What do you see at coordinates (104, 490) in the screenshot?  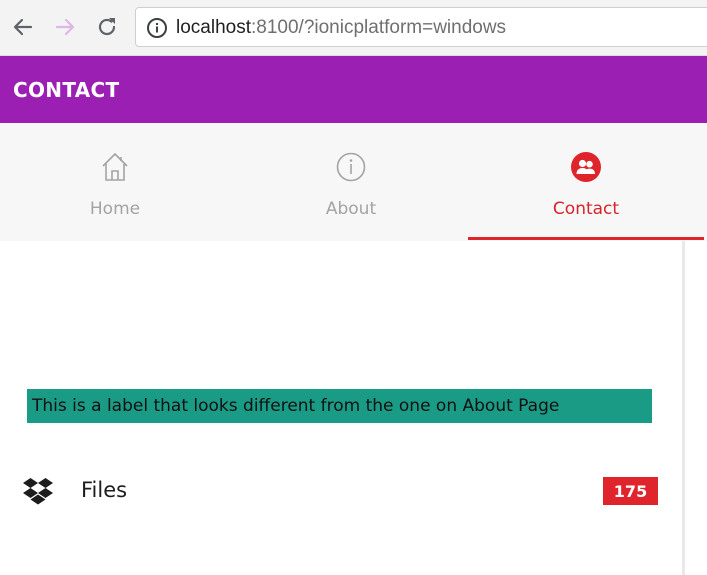 I see `files-label: Files` at bounding box center [104, 490].